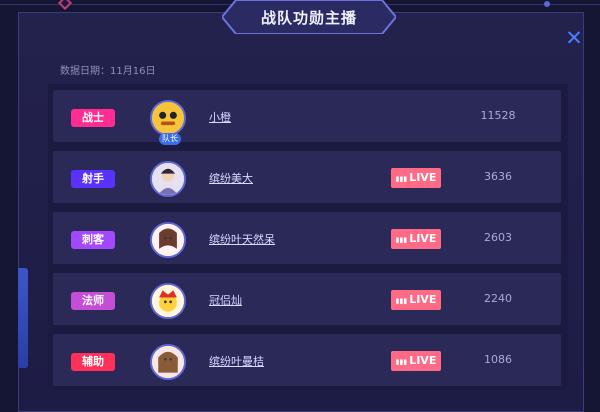 The width and height of the screenshot is (600, 412). What do you see at coordinates (93, 118) in the screenshot?
I see `role-badge: 战士` at bounding box center [93, 118].